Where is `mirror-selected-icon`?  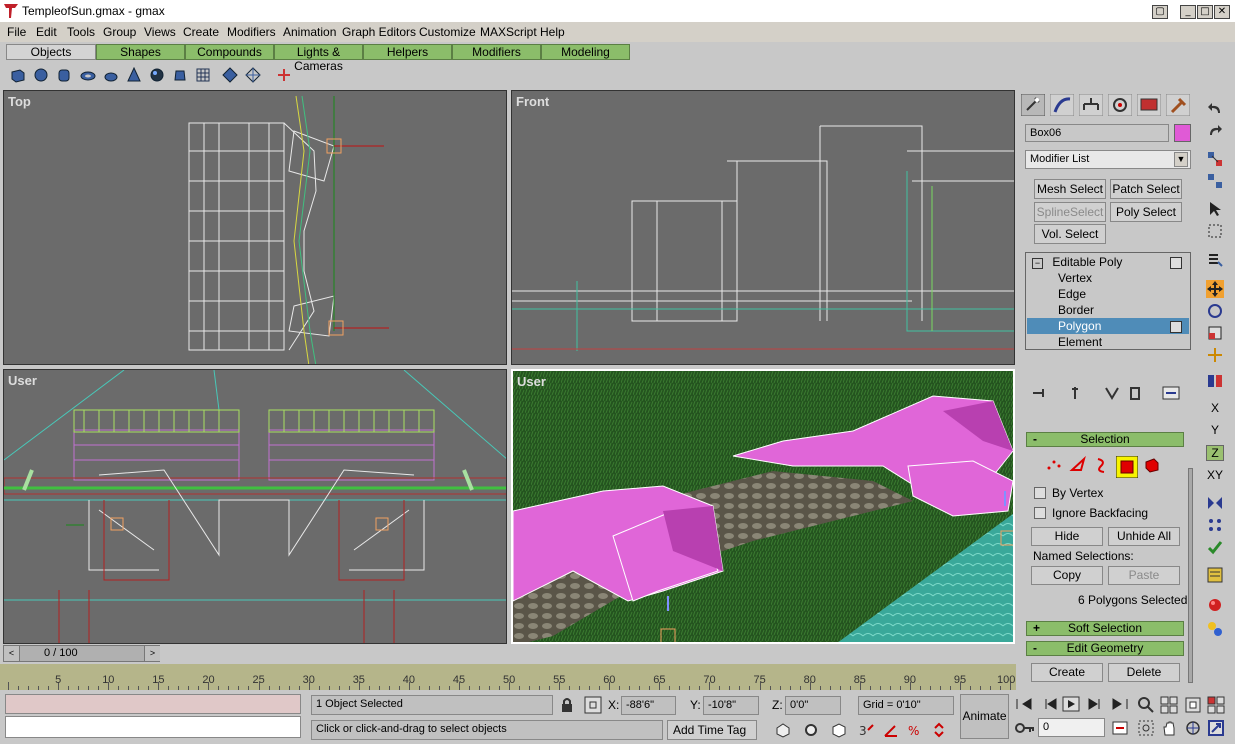
mirror-selected-icon is located at coordinates (1215, 503).